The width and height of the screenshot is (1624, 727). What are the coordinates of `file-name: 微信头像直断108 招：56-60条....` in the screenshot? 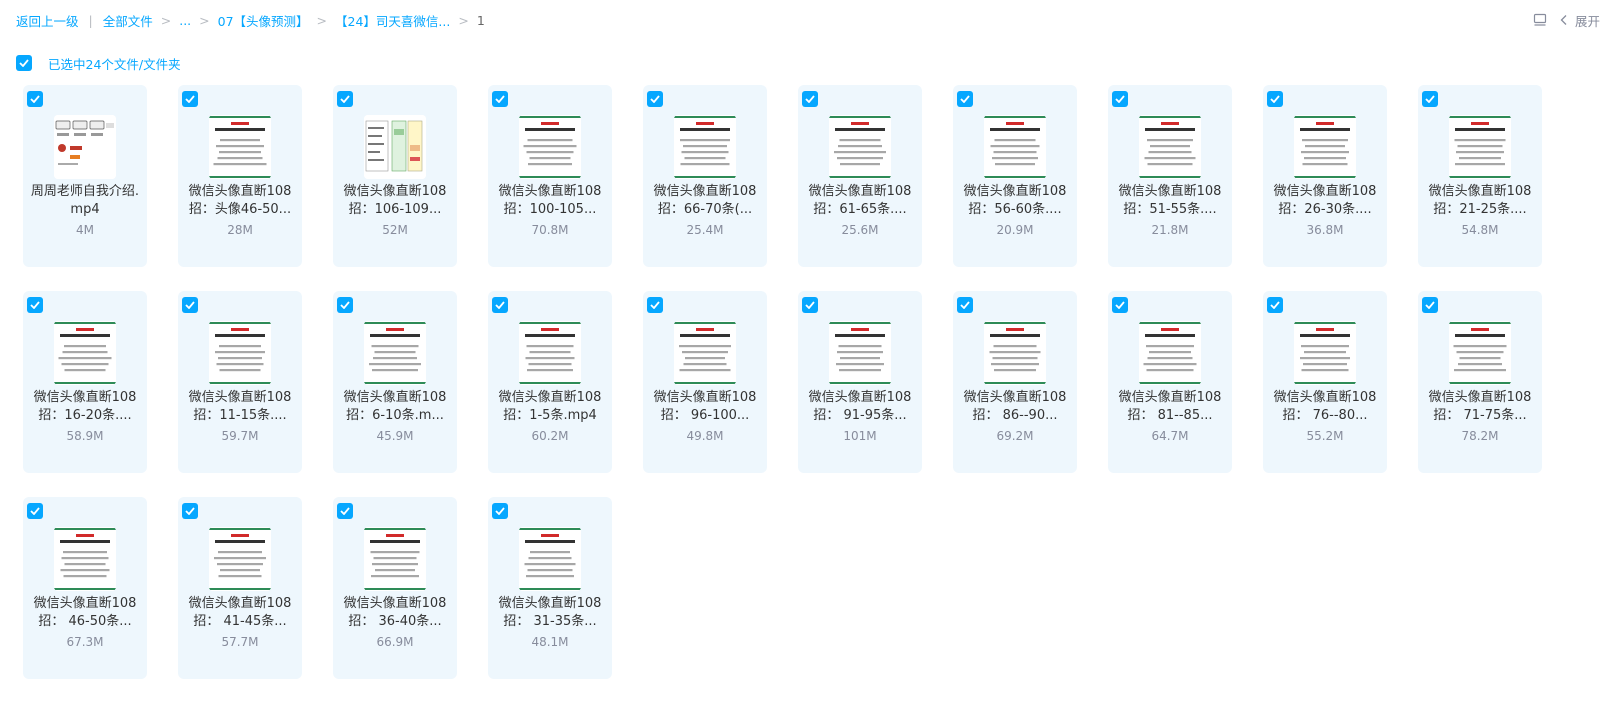 It's located at (1015, 200).